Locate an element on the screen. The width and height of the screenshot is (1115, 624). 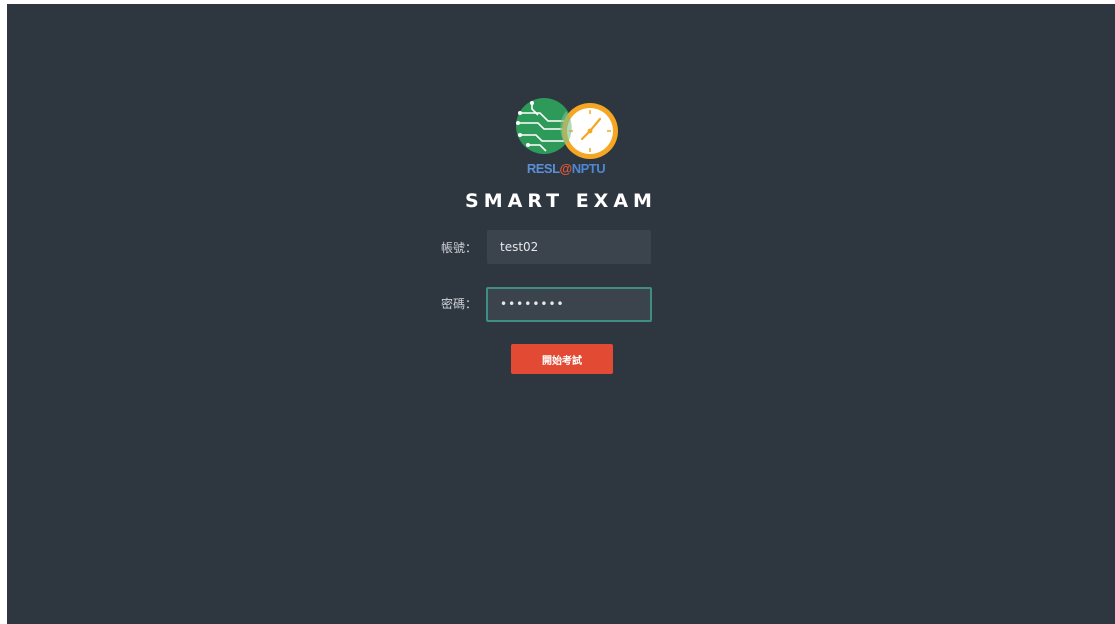
username-row: 帳號： is located at coordinates (546, 247).